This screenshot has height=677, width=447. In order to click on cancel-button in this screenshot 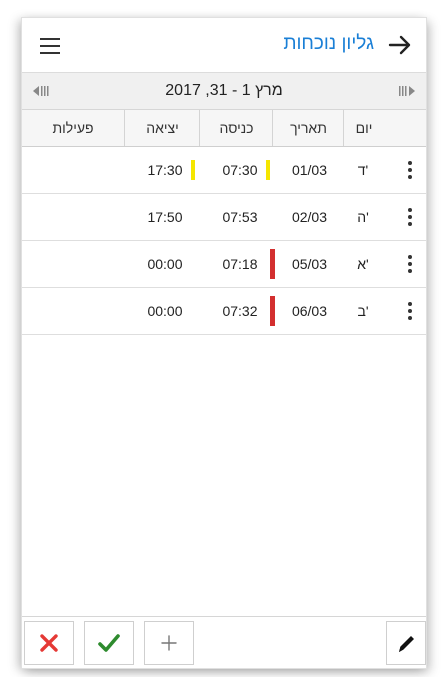, I will do `click(49, 643)`.